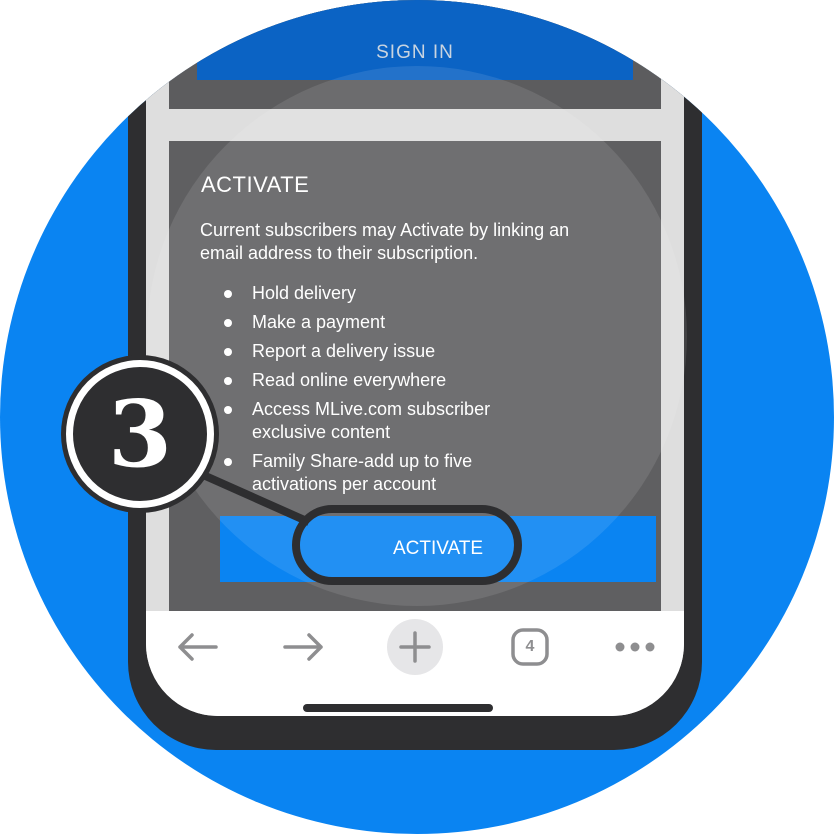  What do you see at coordinates (344, 351) in the screenshot?
I see `feature-text: Report a delivery issue` at bounding box center [344, 351].